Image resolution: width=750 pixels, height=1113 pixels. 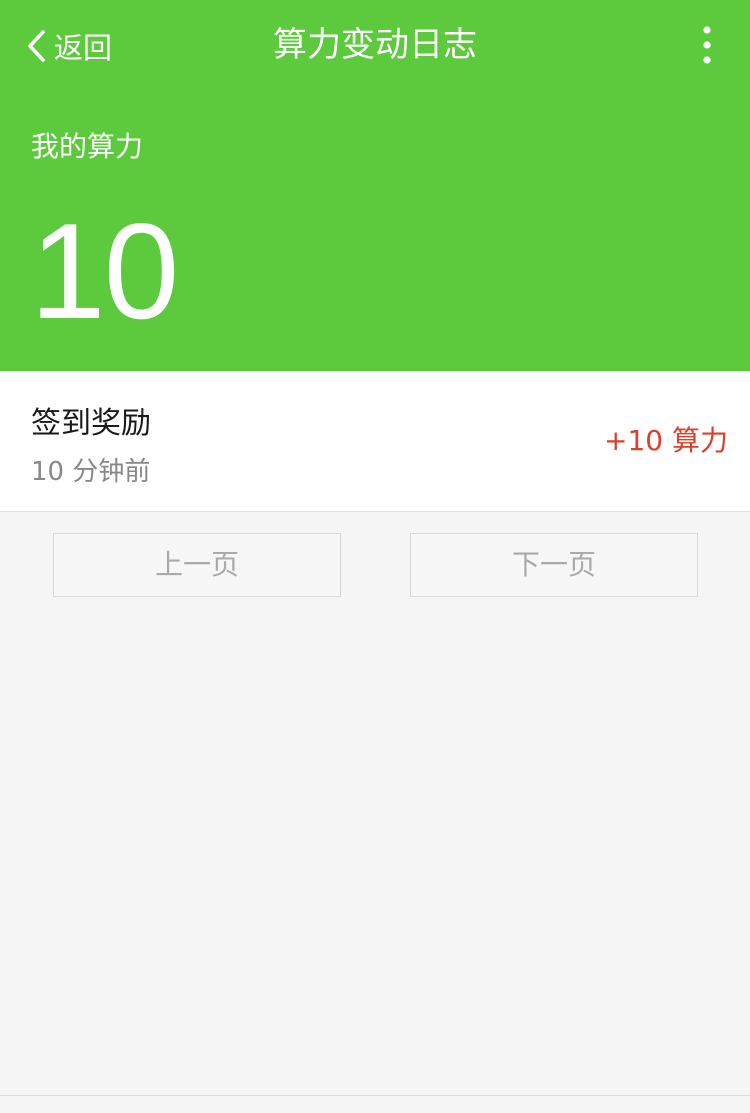 I want to click on page-title: 算力变动日志, so click(x=375, y=45).